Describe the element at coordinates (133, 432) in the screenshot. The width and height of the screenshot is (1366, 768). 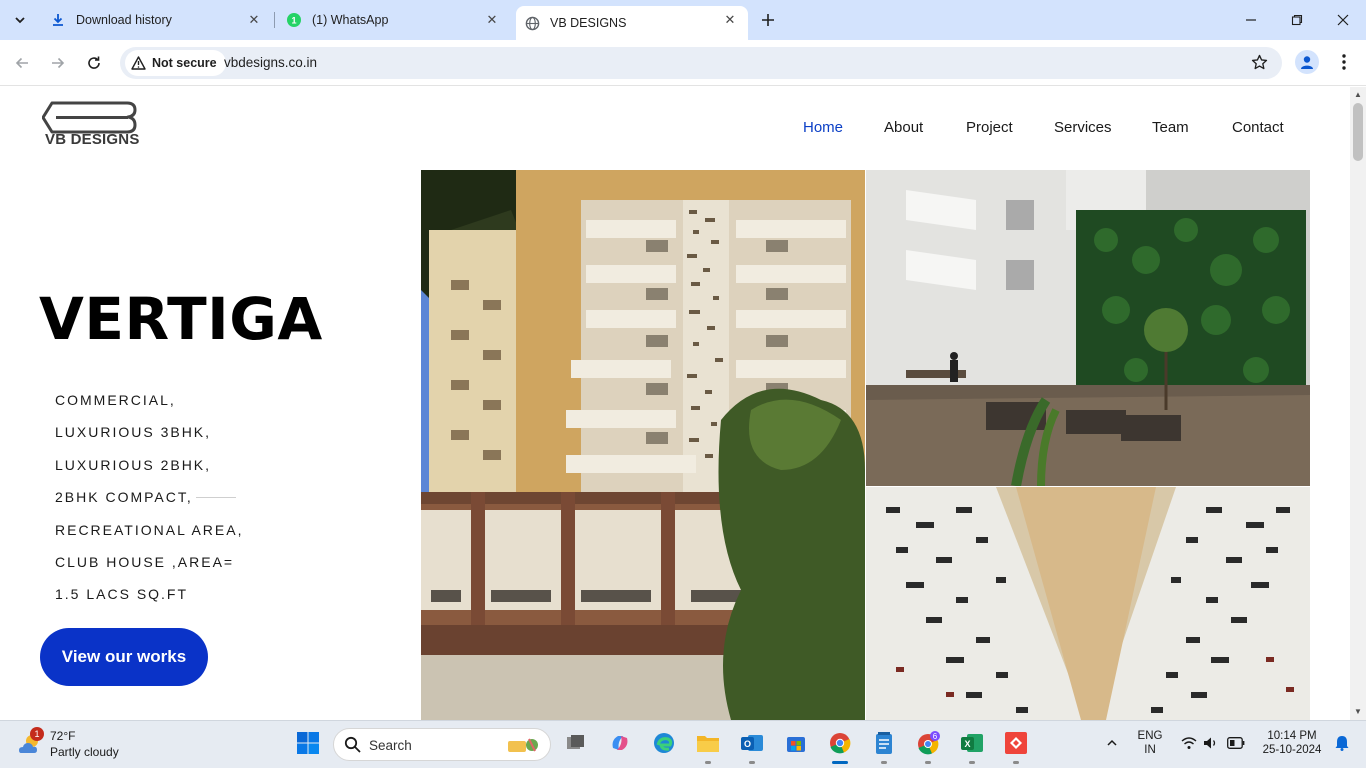
I see `hero-feature-line: LUXURIOUS 3BHK,` at that location.